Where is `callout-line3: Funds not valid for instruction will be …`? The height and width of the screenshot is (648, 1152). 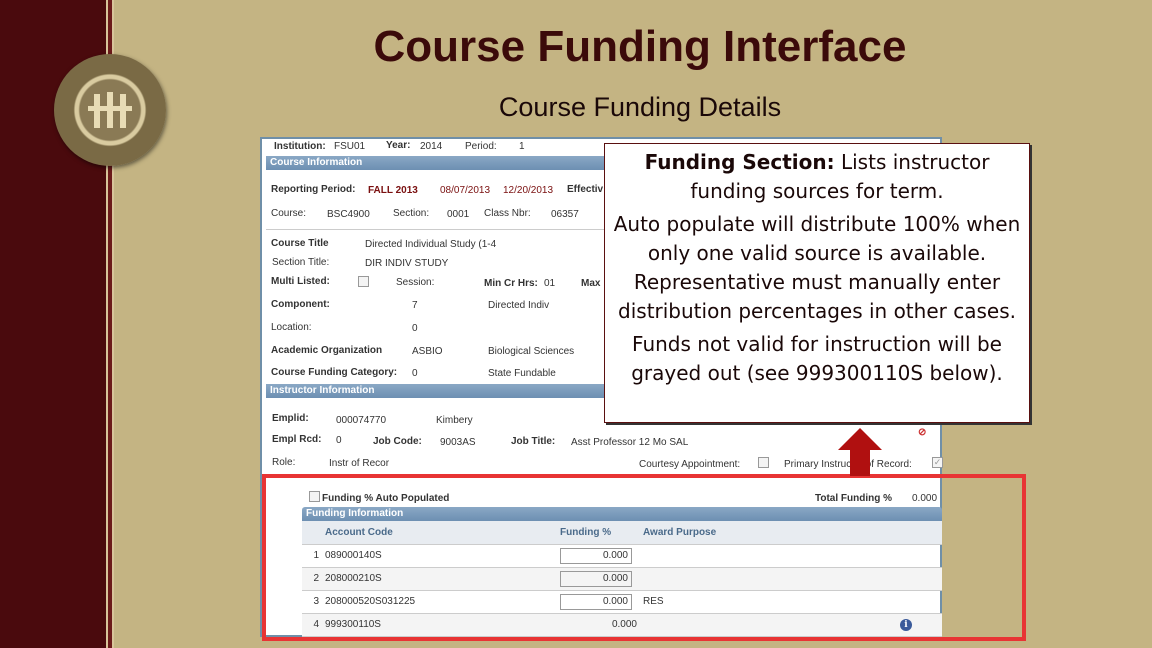
callout-line3: Funds not valid for instruction will be … is located at coordinates (817, 358).